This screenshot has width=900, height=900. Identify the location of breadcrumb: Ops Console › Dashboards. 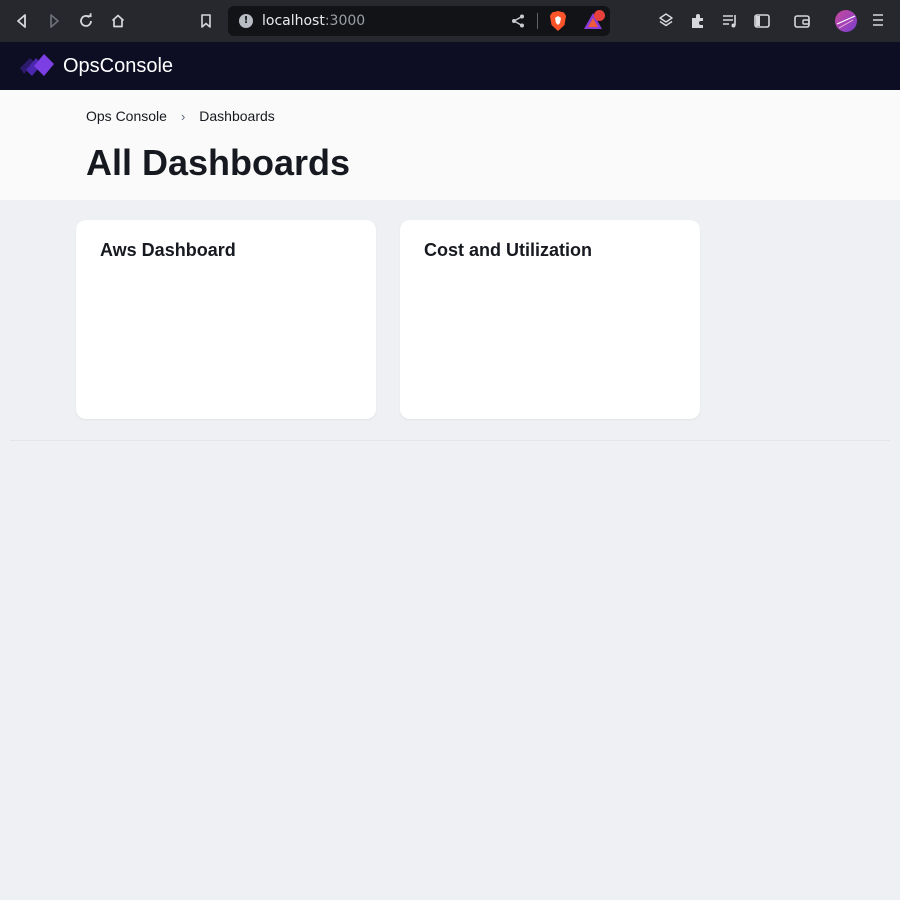
(180, 116).